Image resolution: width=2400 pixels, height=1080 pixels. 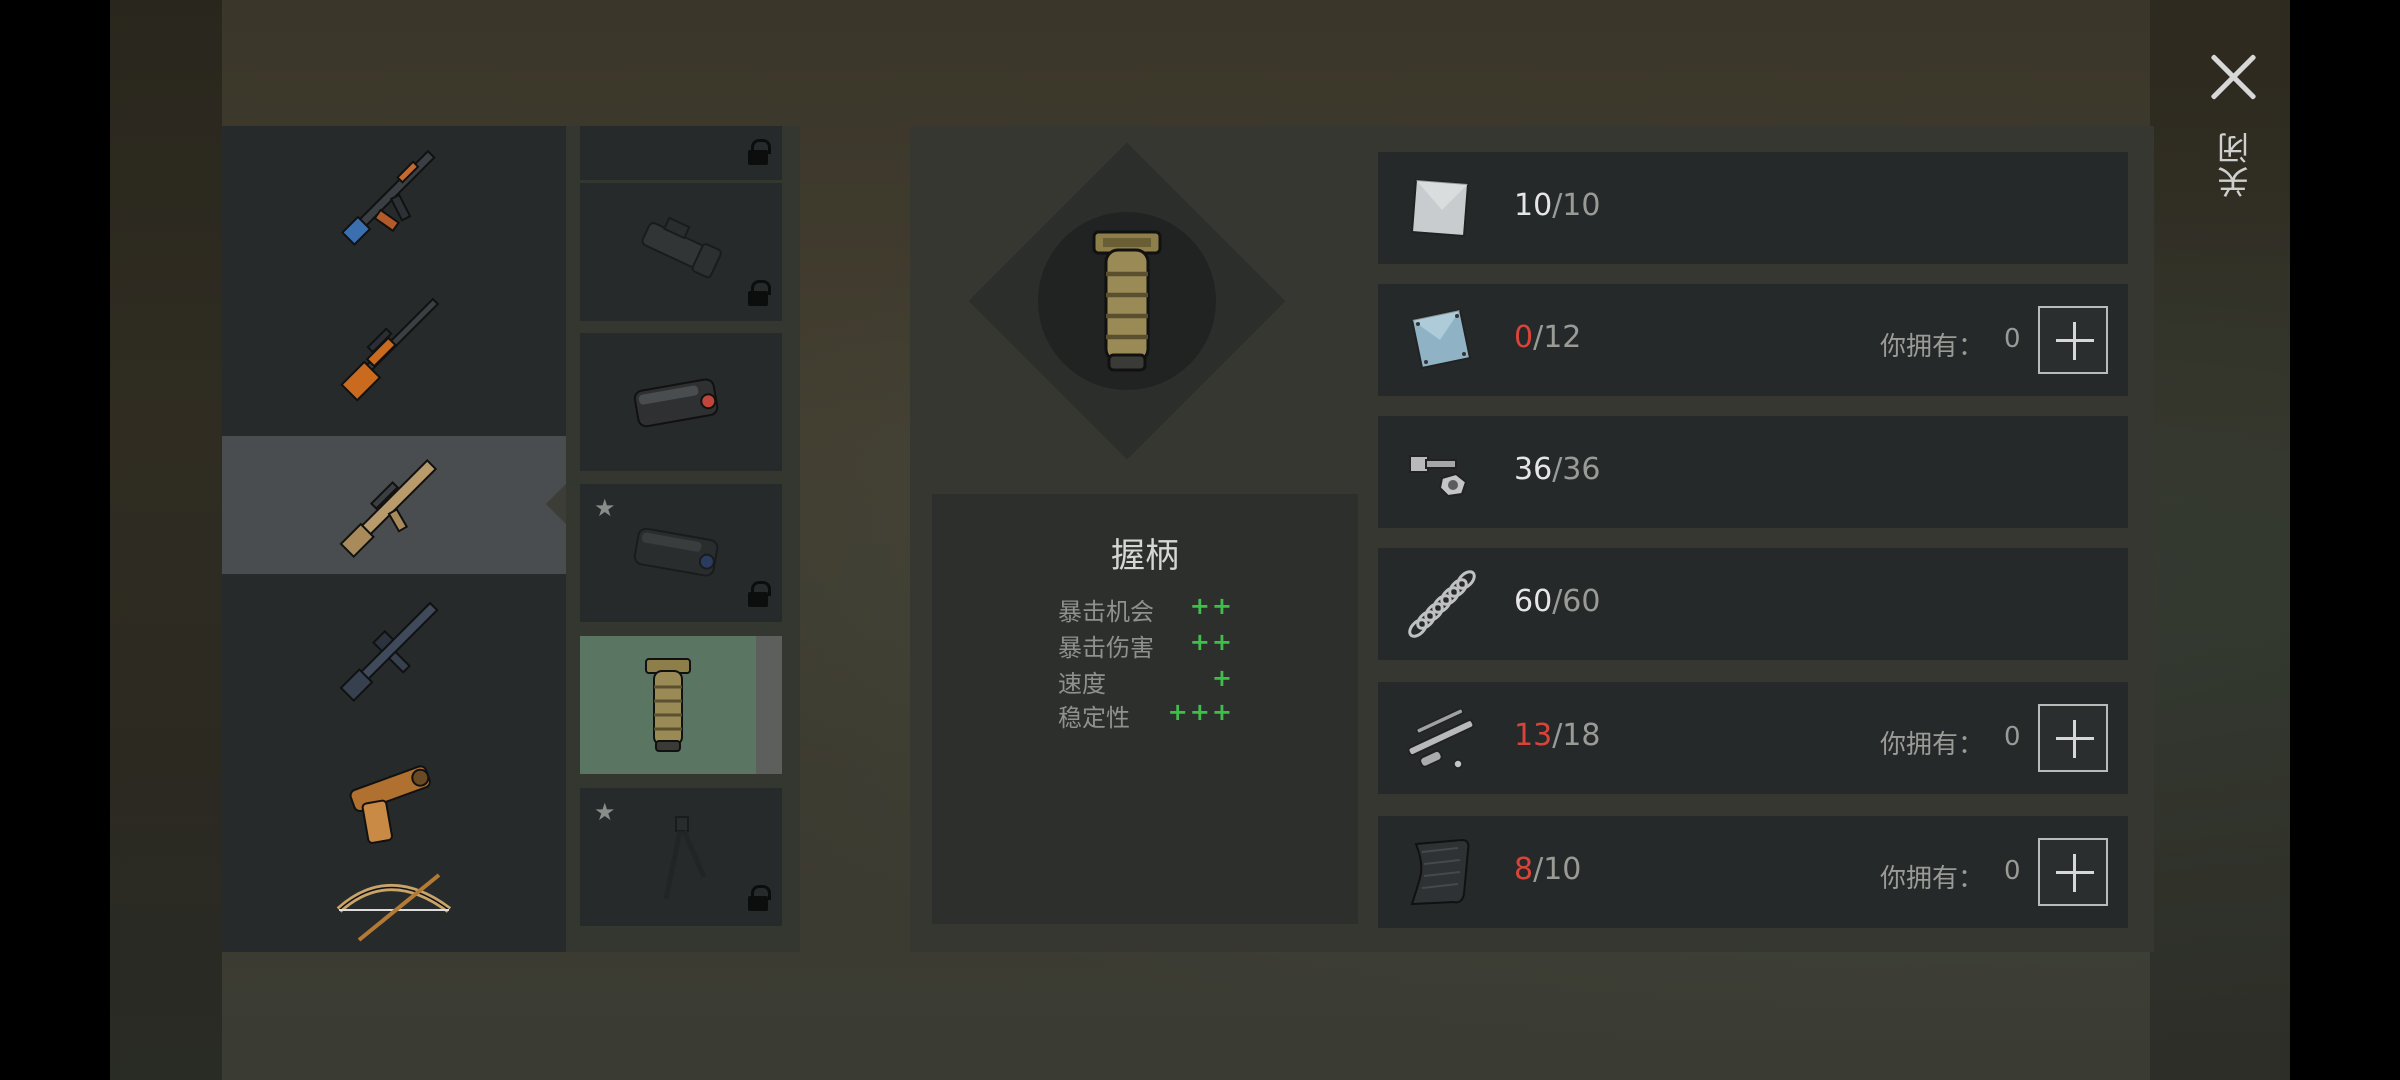 I want to click on carbon-fabric-icon, so click(x=1440, y=872).